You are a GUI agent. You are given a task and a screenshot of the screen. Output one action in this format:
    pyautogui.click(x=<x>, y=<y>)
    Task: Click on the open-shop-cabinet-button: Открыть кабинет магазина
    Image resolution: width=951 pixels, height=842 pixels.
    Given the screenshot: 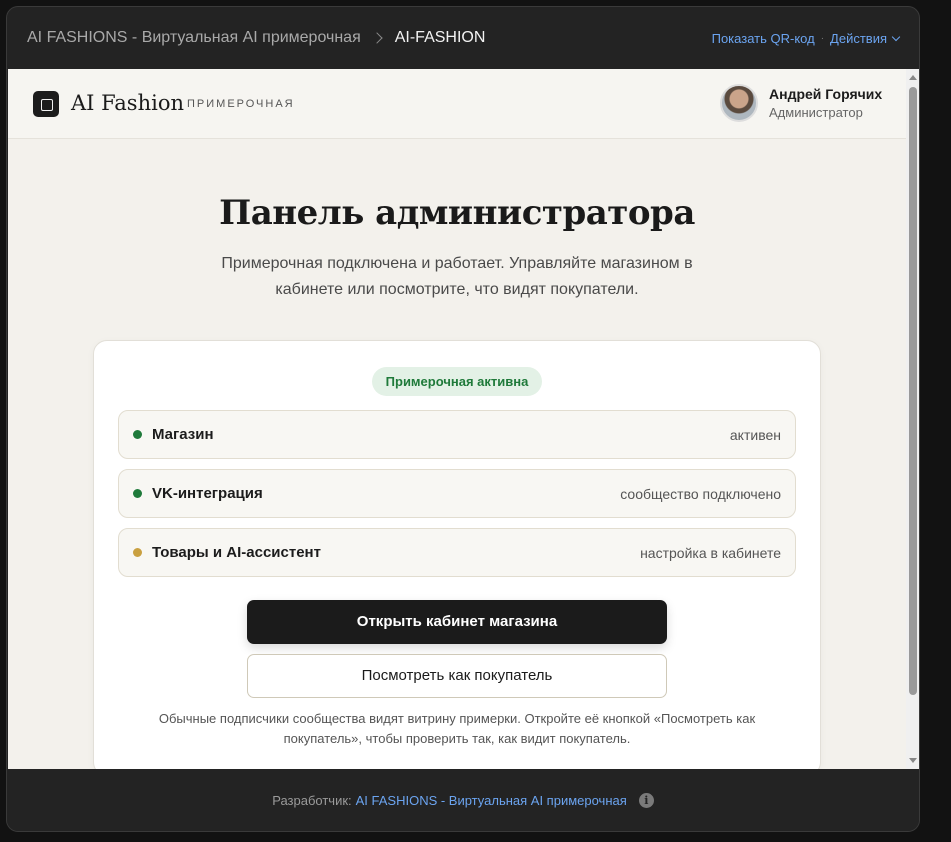 What is the action you would take?
    pyautogui.click(x=457, y=622)
    